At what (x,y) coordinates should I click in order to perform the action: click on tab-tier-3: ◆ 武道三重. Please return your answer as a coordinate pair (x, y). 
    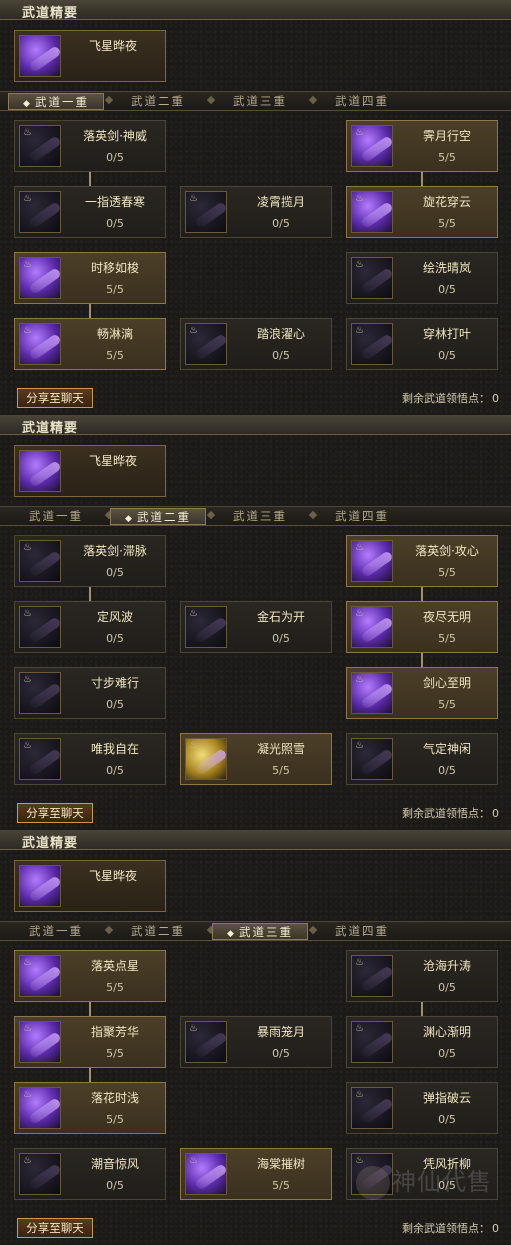
    Looking at the image, I should click on (260, 931).